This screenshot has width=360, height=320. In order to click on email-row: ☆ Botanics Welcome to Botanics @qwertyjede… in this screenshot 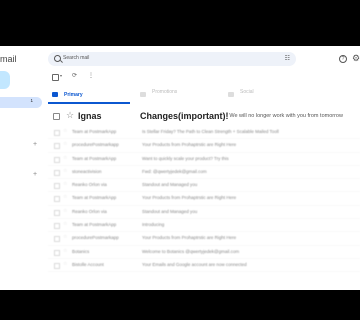, I will do `click(204, 252)`.